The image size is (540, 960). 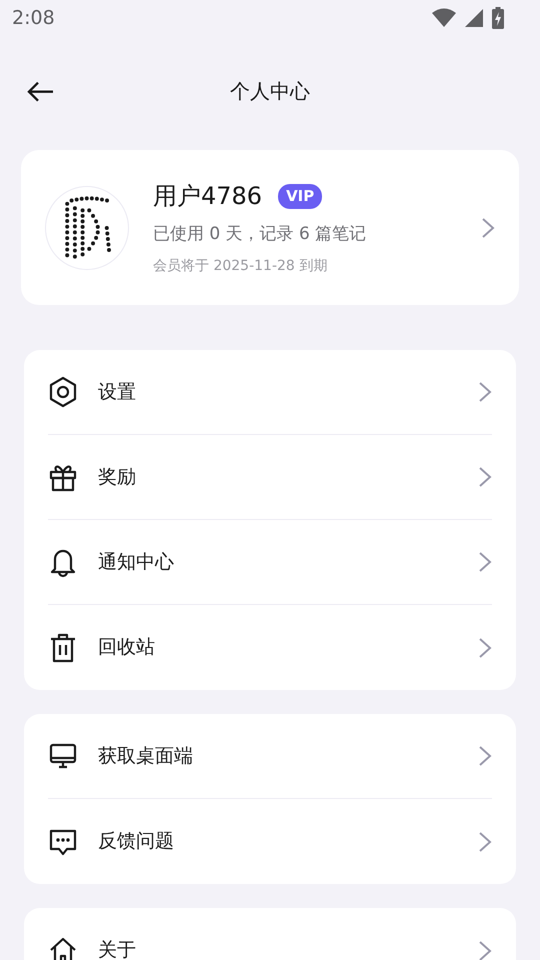 I want to click on clock-time: 2:08, so click(x=33, y=18).